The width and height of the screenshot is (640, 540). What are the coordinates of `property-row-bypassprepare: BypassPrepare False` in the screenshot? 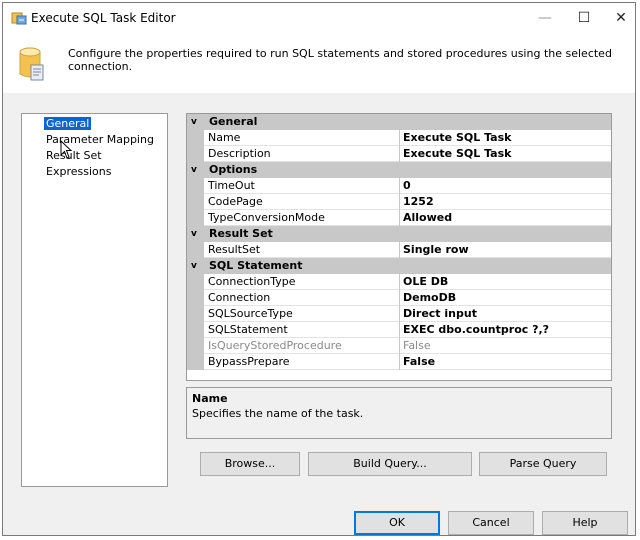 It's located at (399, 362).